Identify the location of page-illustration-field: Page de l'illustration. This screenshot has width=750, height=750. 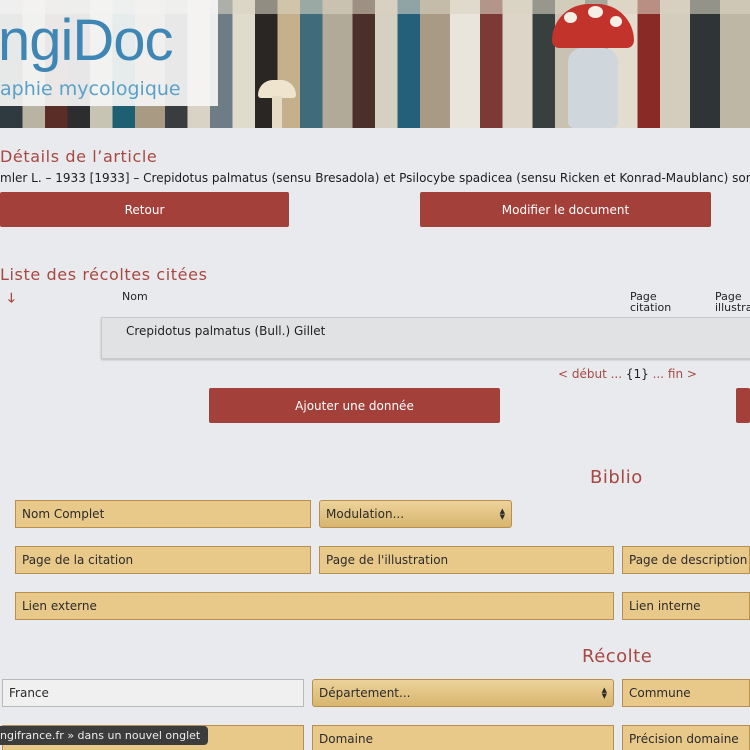
(466, 560).